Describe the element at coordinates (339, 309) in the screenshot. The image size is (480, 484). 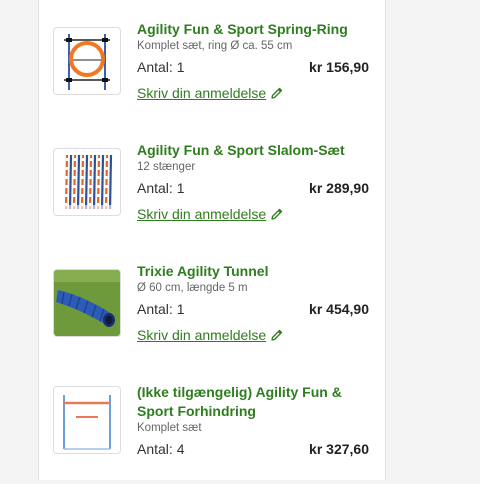
I see `price-label: kr 454,90` at that location.